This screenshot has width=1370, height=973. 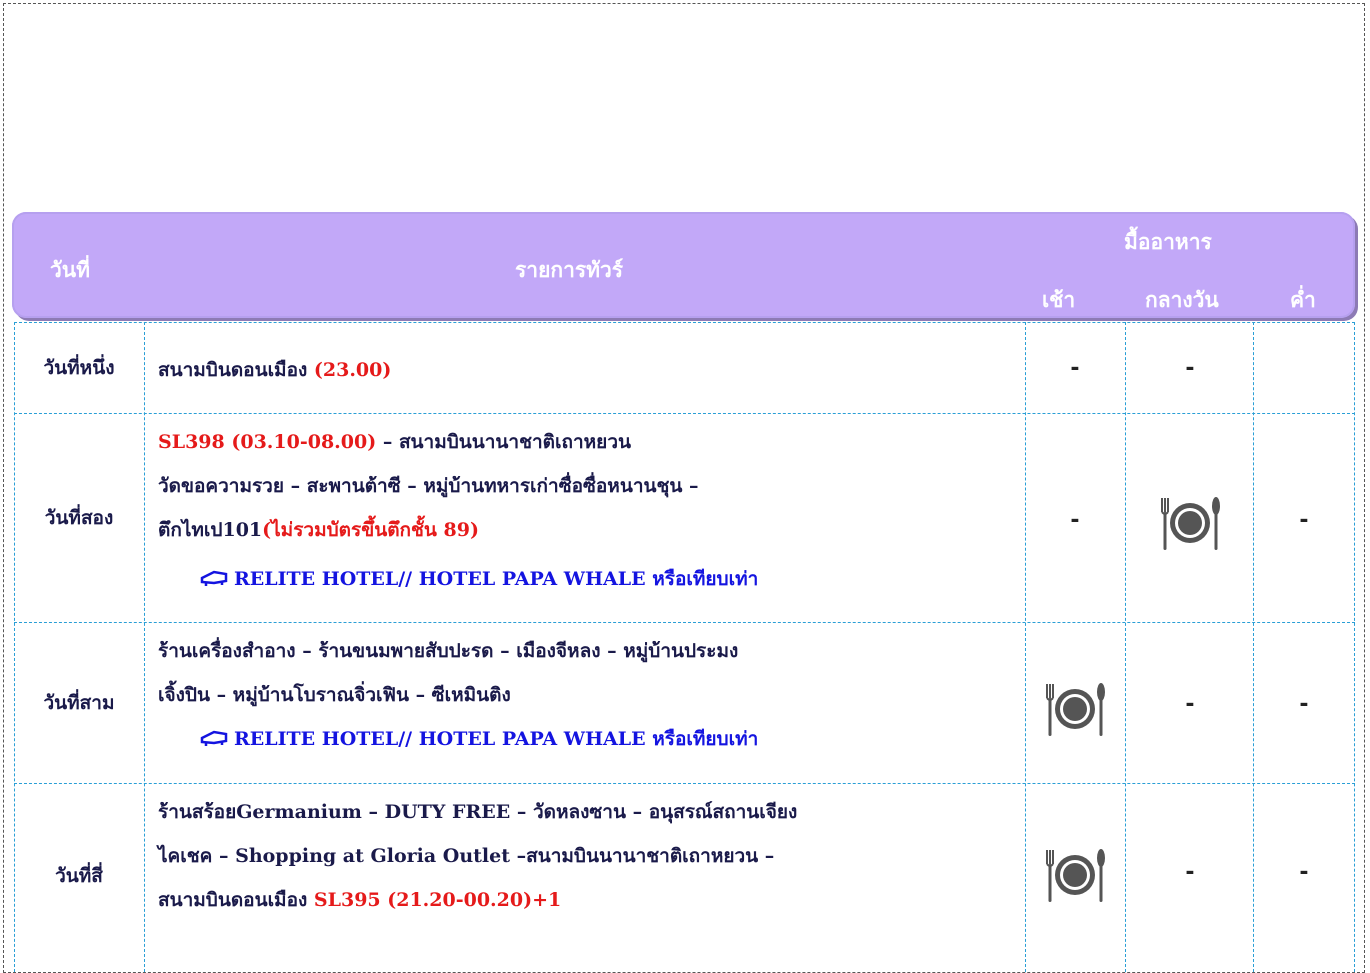 I want to click on flight-info: SL398 (03.10-08.00), so click(x=267, y=442).